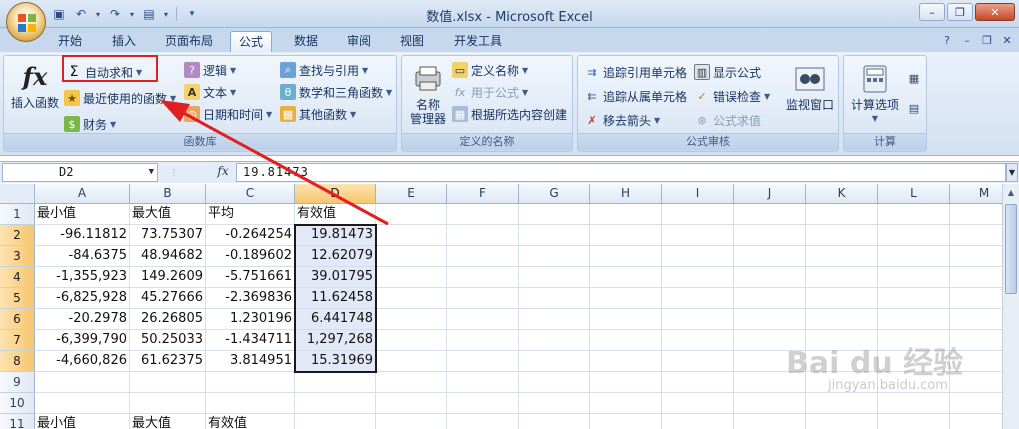 This screenshot has width=1019, height=429. I want to click on cell-b4: 149.2609, so click(168, 277).